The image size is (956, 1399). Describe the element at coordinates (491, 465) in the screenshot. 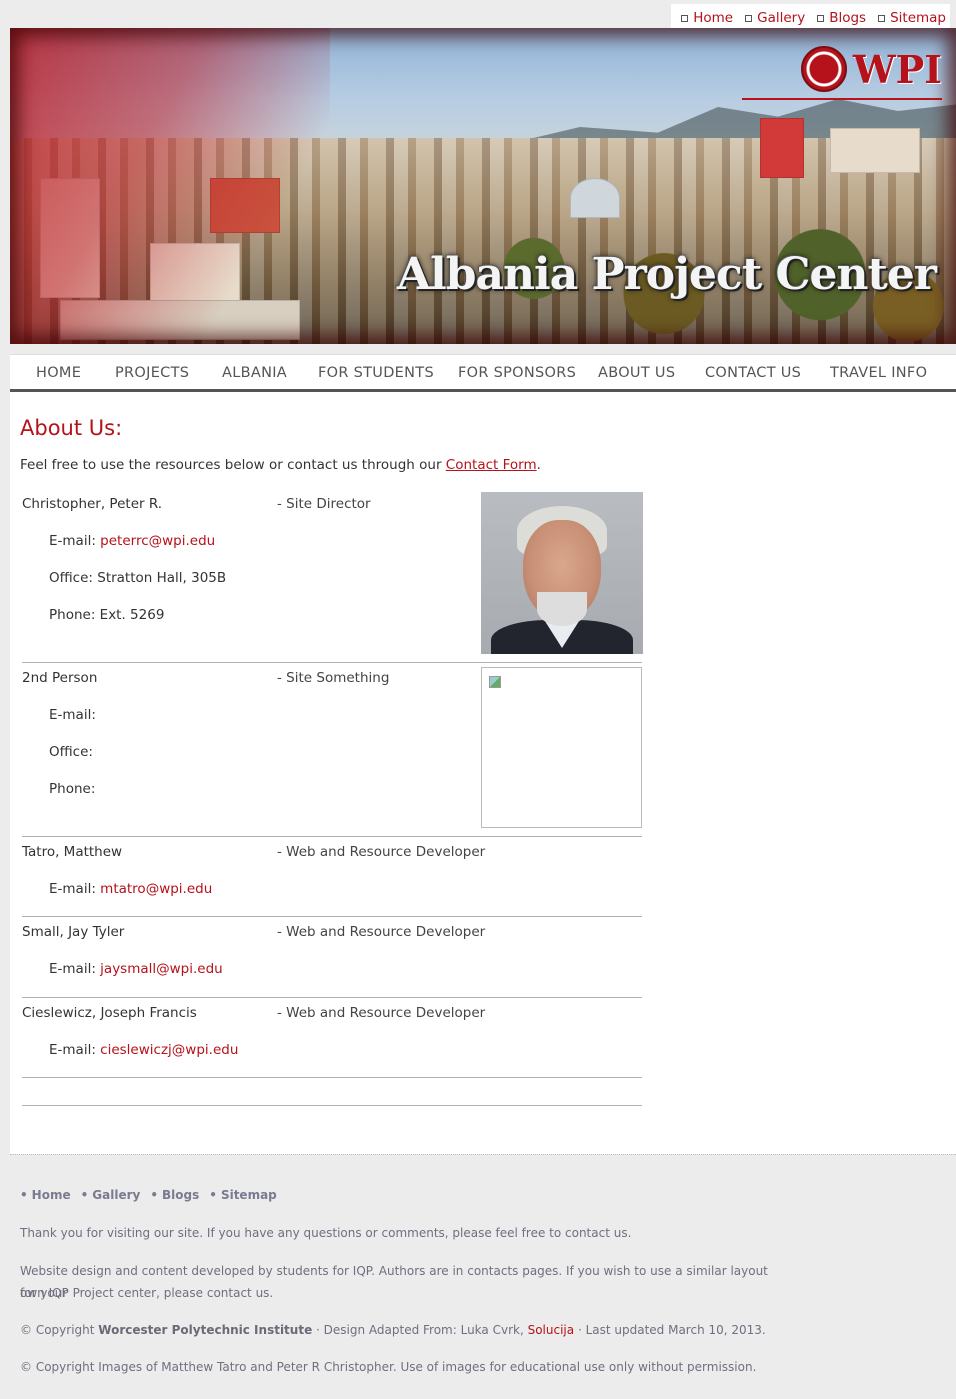

I see `contact-form-link: Contact Form` at that location.